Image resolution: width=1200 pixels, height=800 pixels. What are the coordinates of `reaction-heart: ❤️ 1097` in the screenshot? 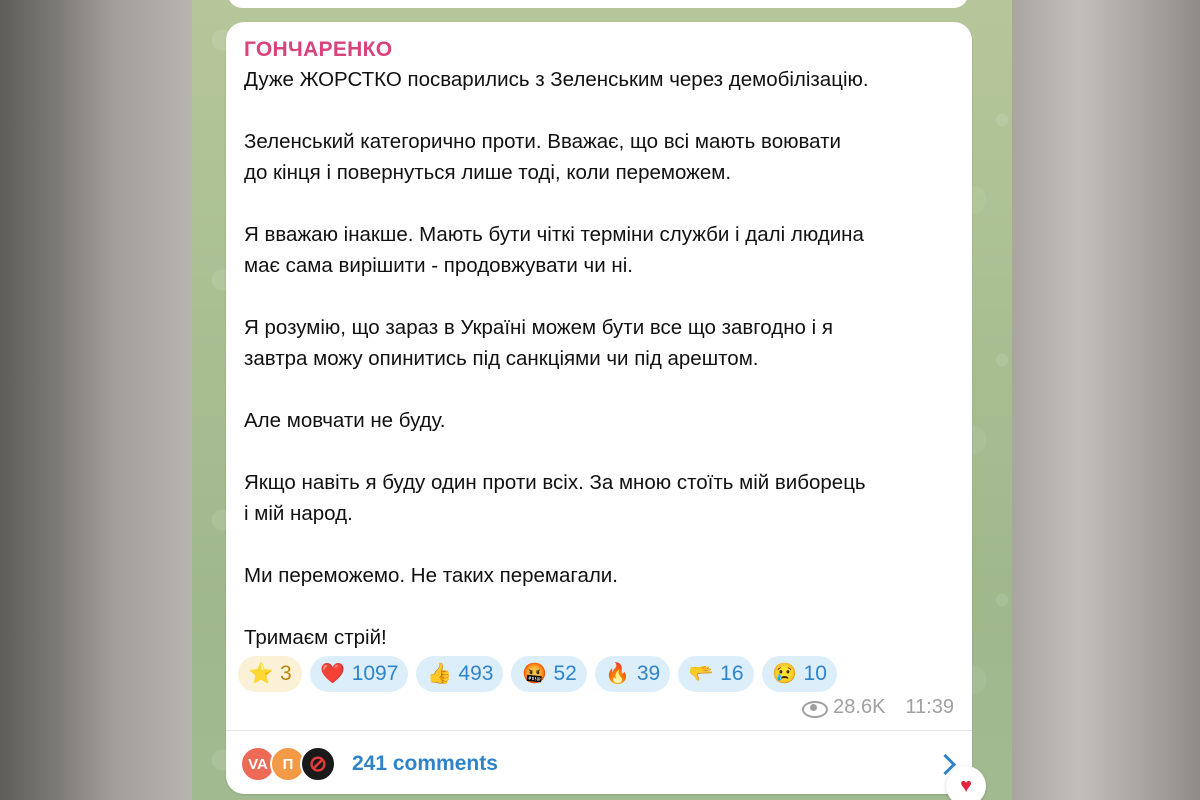 It's located at (359, 674).